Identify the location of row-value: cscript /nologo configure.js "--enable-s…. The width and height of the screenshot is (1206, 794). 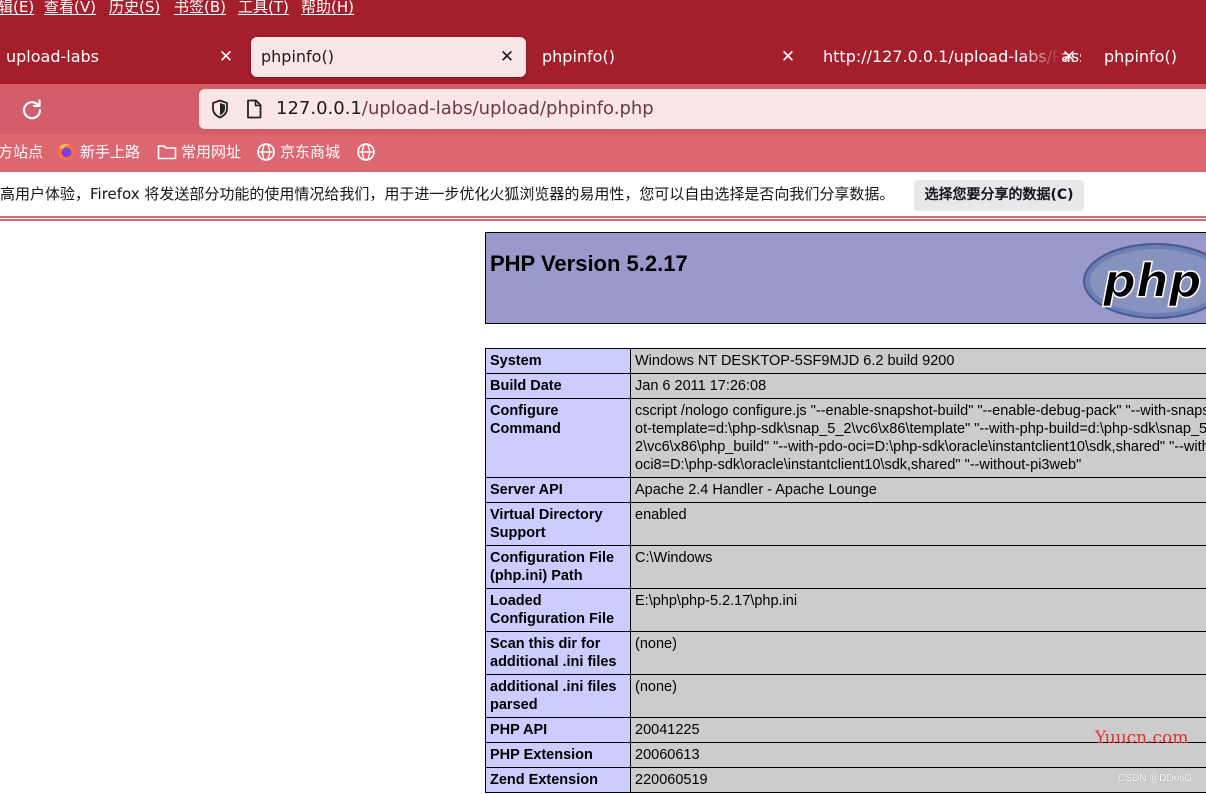
(918, 438).